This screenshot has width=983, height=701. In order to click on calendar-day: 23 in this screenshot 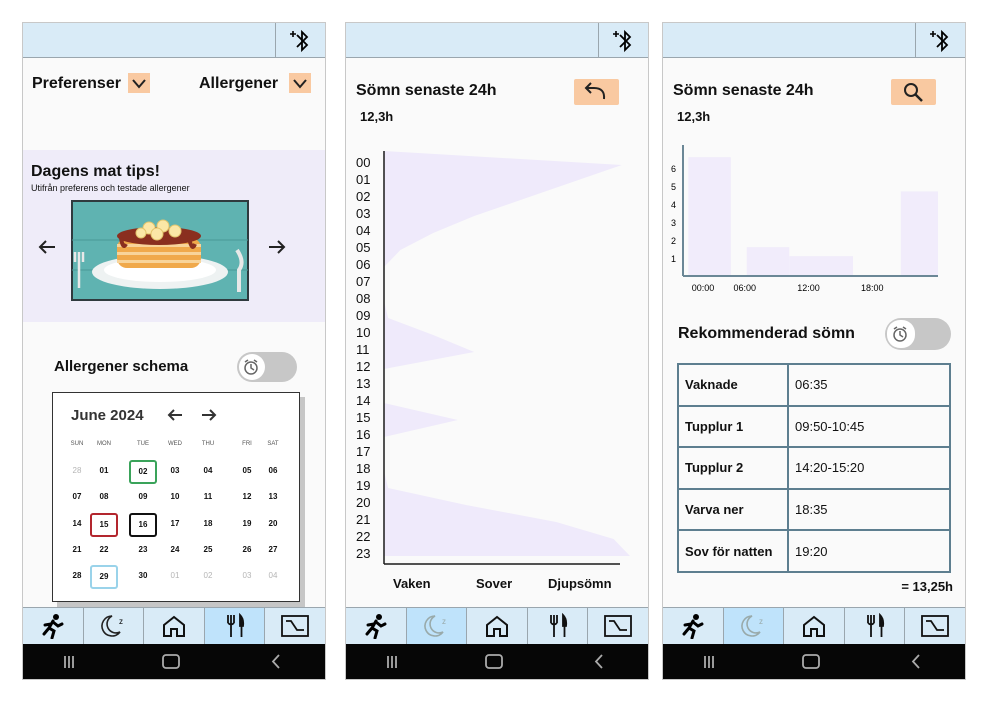, I will do `click(143, 549)`.